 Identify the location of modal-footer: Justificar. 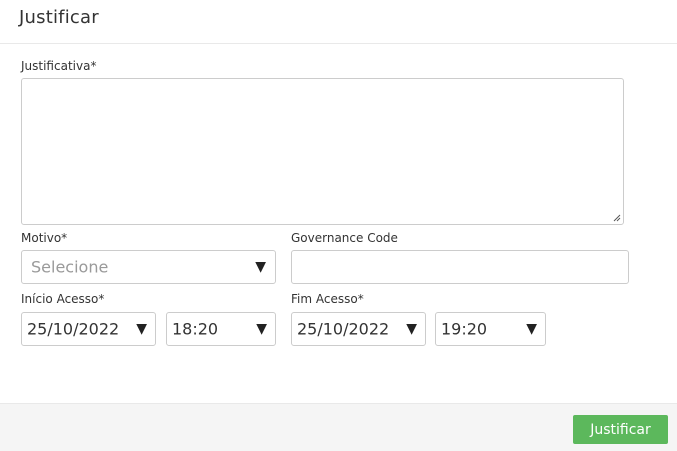
(338, 427).